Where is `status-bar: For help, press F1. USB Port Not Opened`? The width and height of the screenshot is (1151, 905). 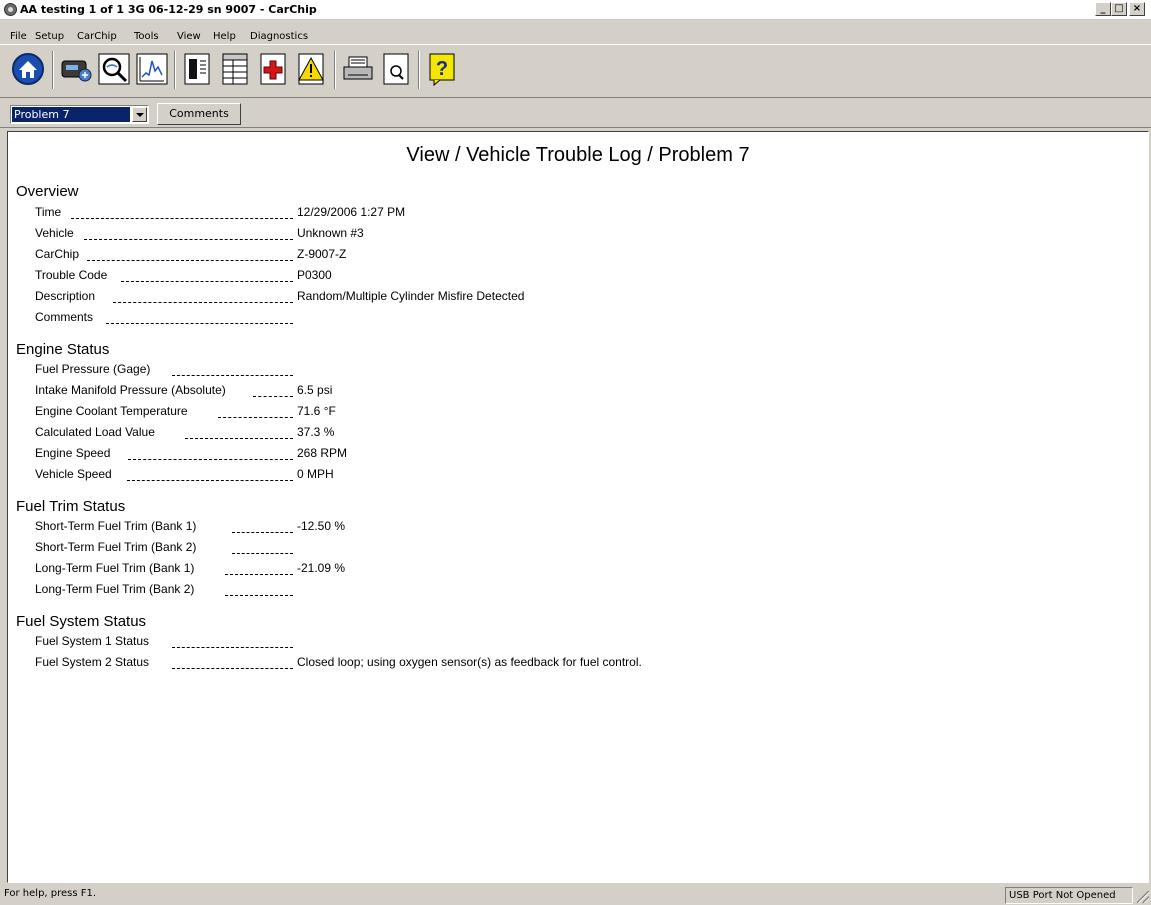 status-bar: For help, press F1. USB Port Not Opened is located at coordinates (575, 895).